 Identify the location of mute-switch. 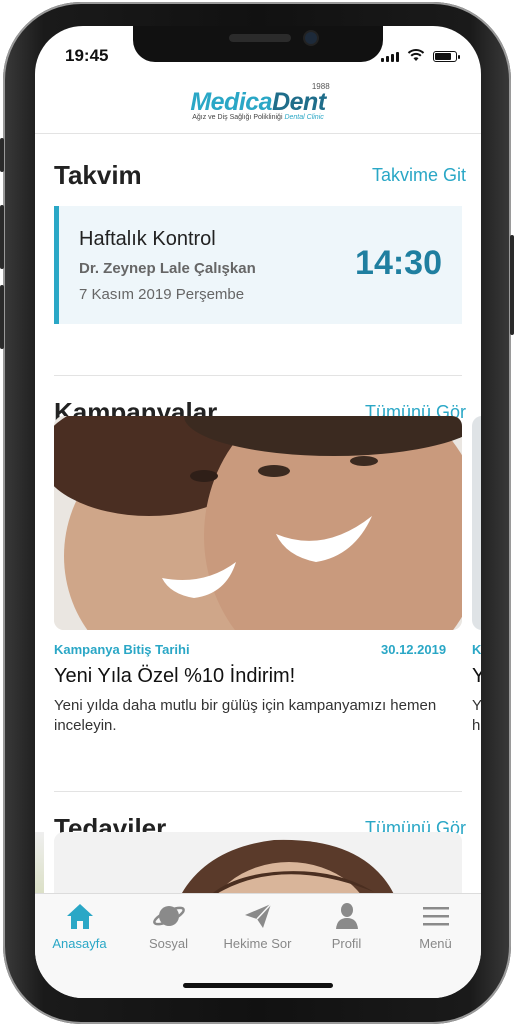
(2, 155).